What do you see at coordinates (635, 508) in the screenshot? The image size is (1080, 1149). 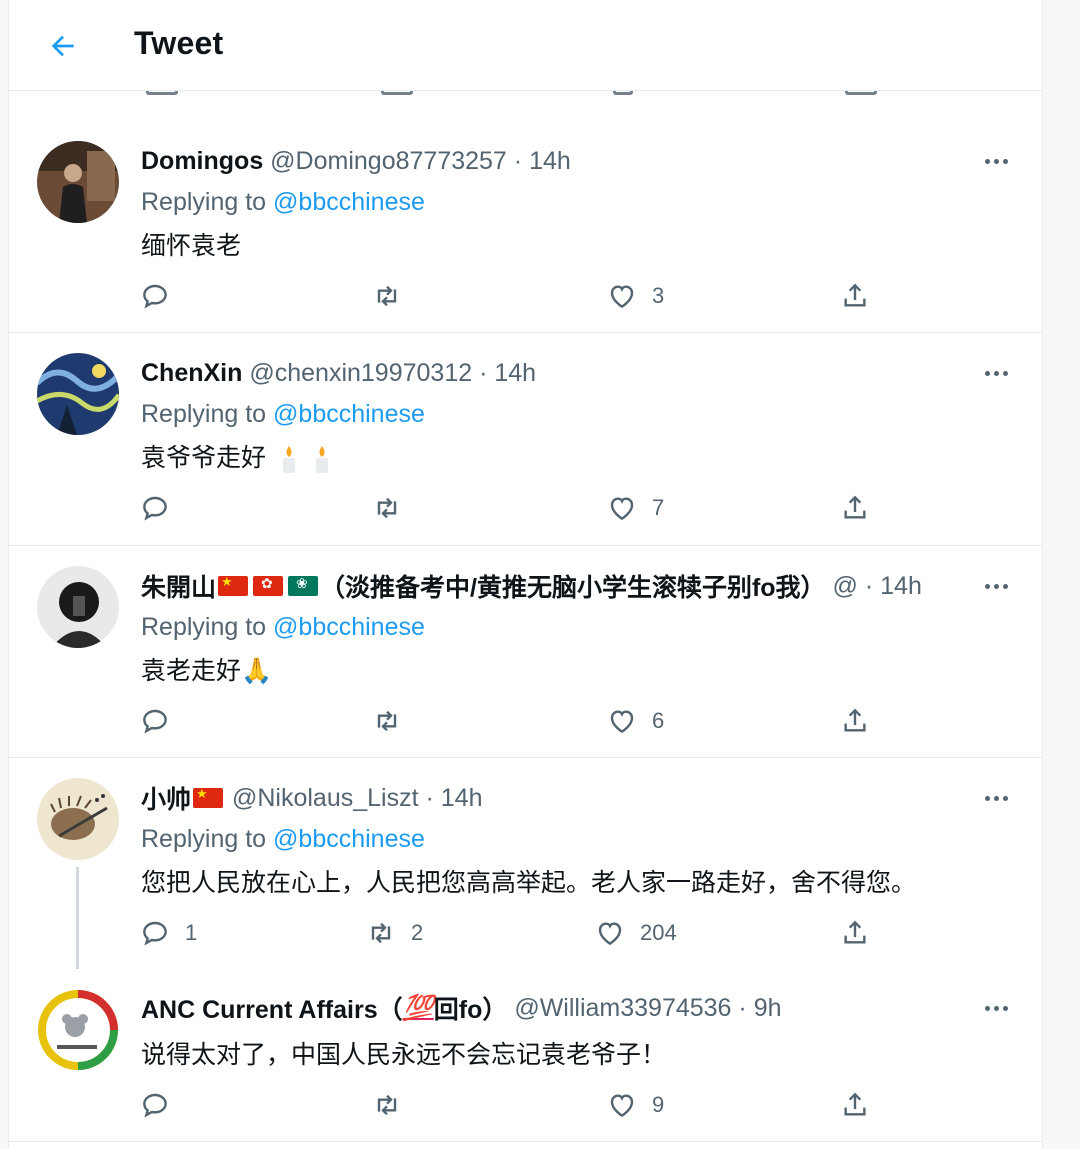 I see `like-button: 7` at bounding box center [635, 508].